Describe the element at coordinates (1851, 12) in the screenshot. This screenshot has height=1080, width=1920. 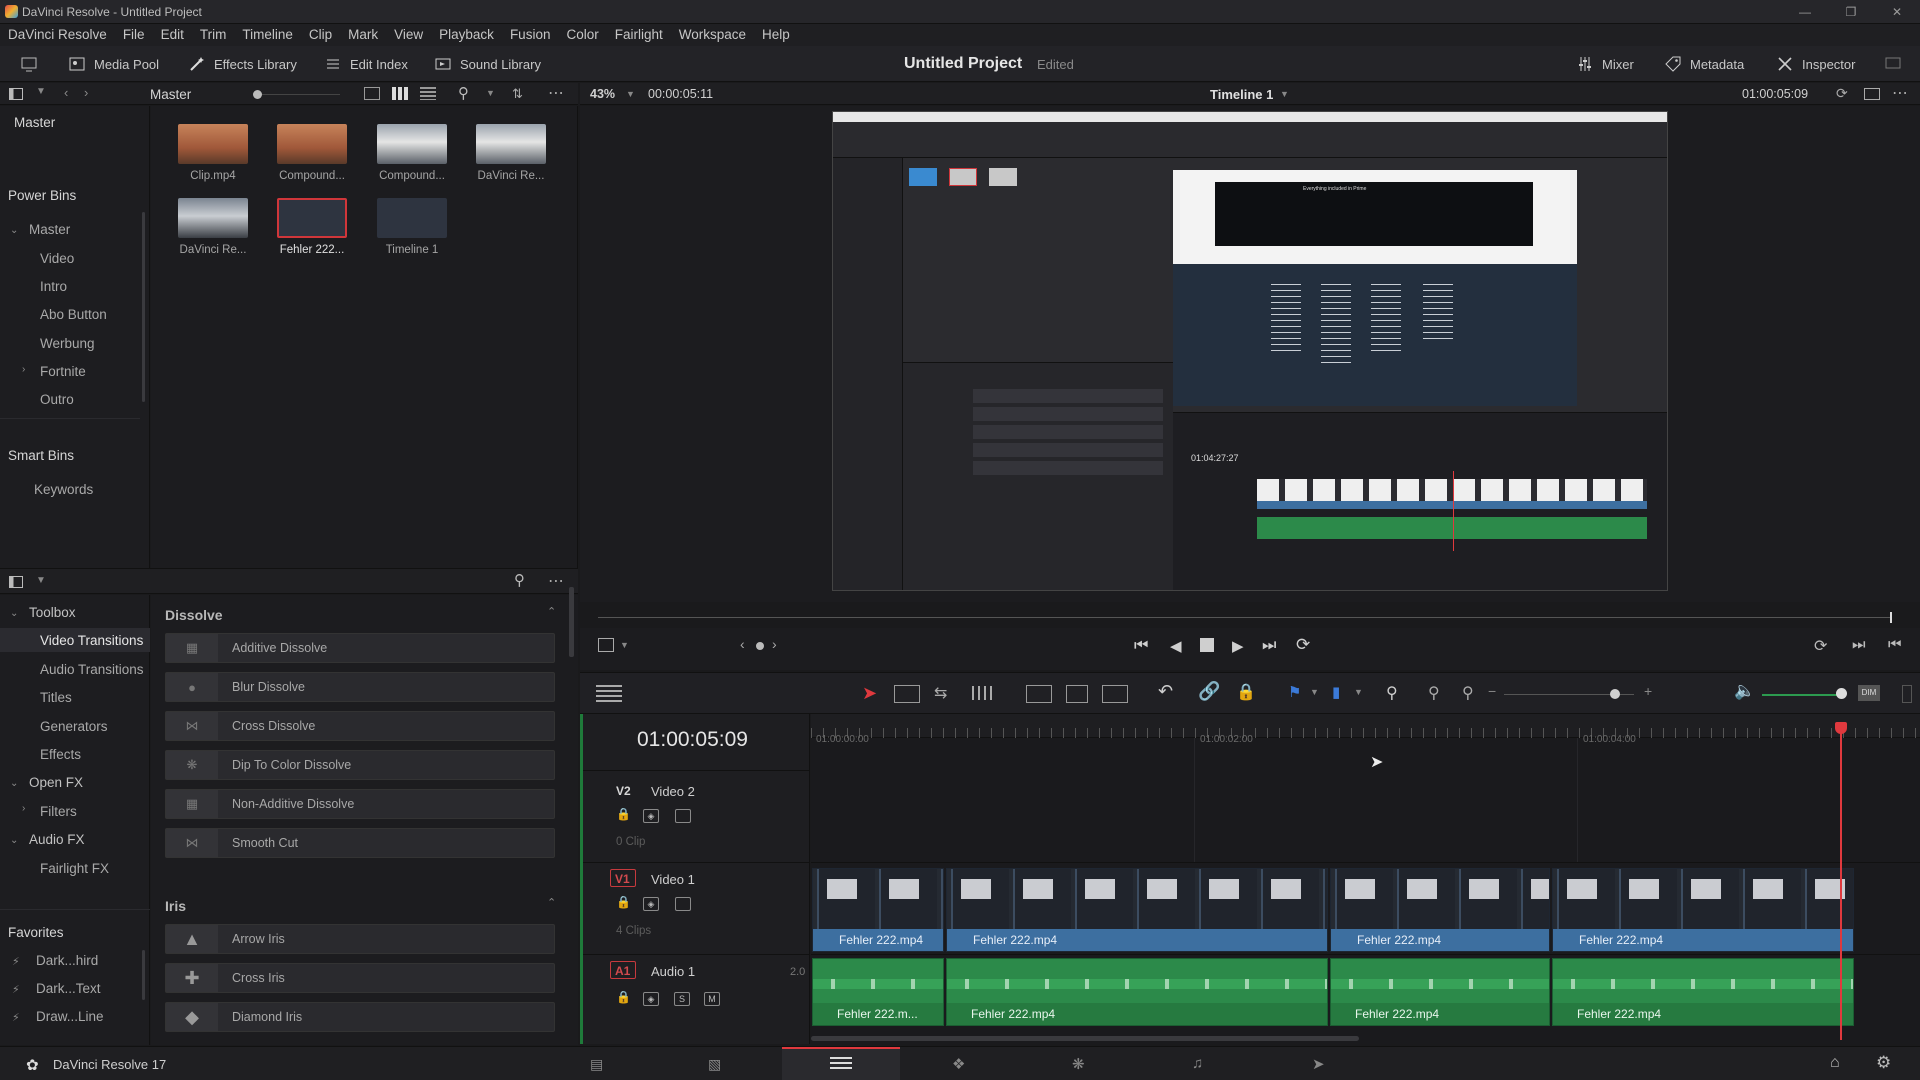
I see `maximize-icon: ❐` at that location.